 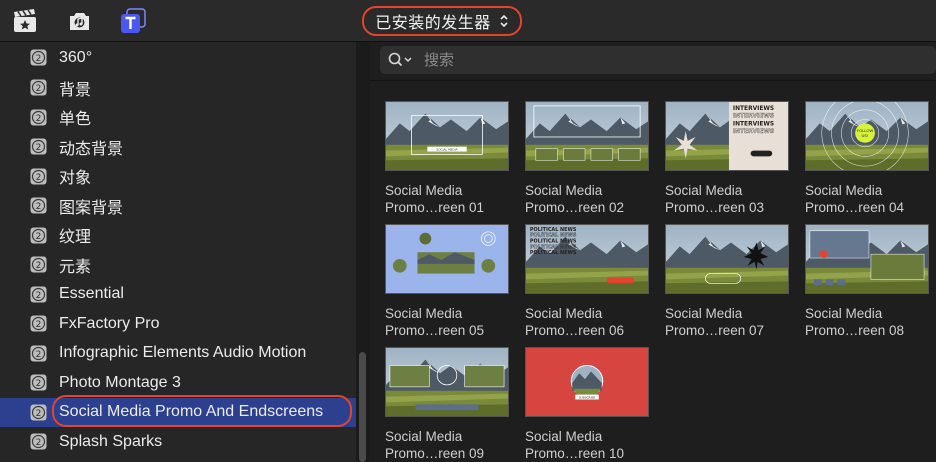 I want to click on sidebar-item: 2 FxFactory Pro, so click(x=178, y=324).